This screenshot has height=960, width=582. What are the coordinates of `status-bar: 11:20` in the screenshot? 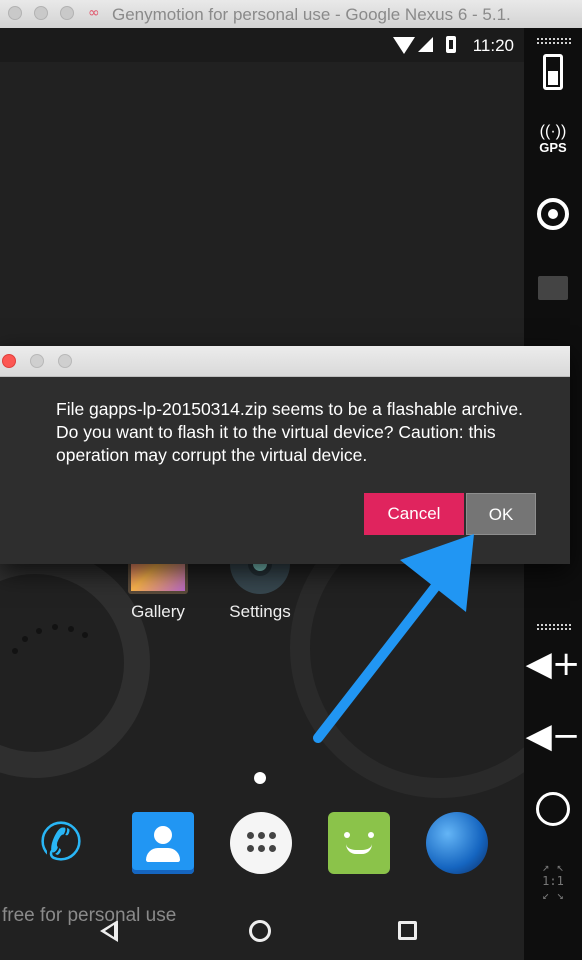 It's located at (262, 45).